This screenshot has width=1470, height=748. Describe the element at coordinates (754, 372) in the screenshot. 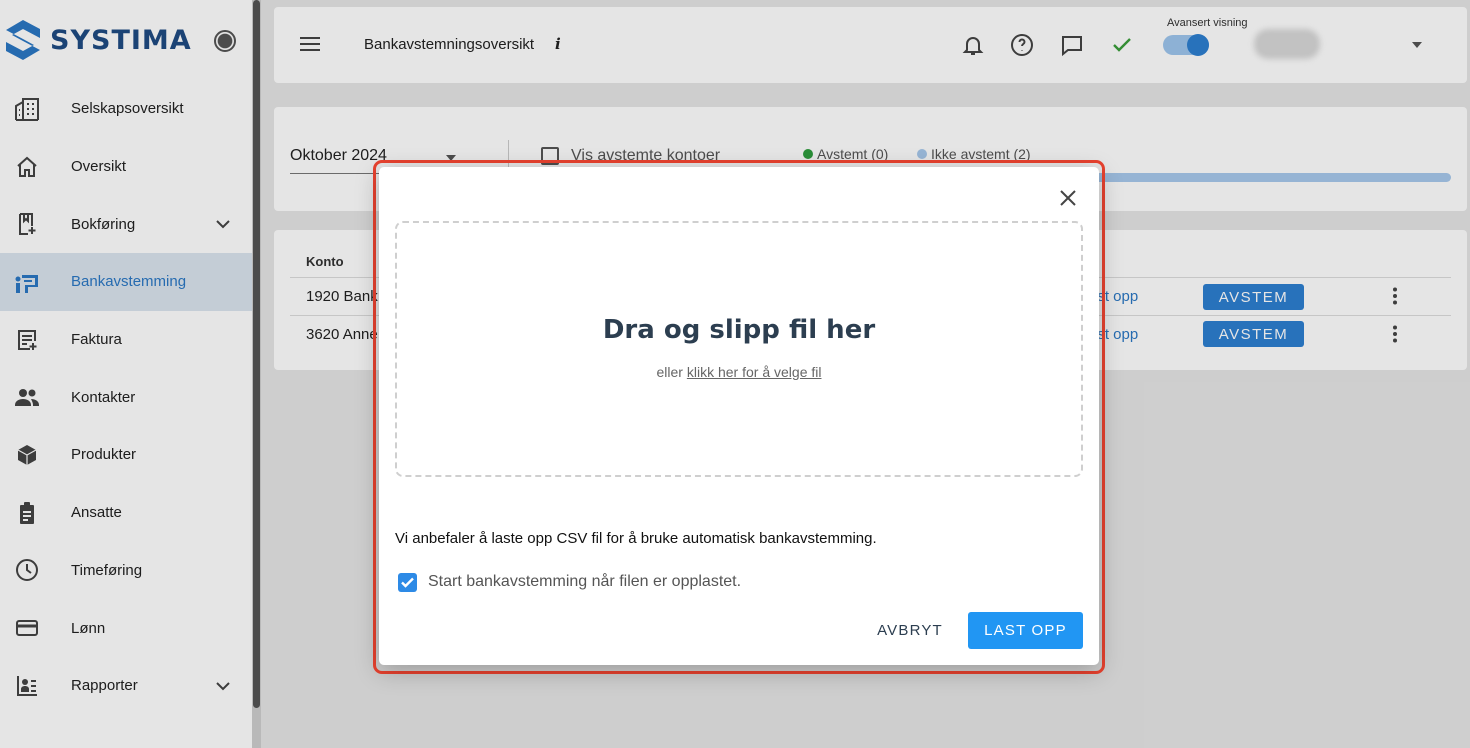

I see `choose-file-link: klikk her for å velge fil` at that location.